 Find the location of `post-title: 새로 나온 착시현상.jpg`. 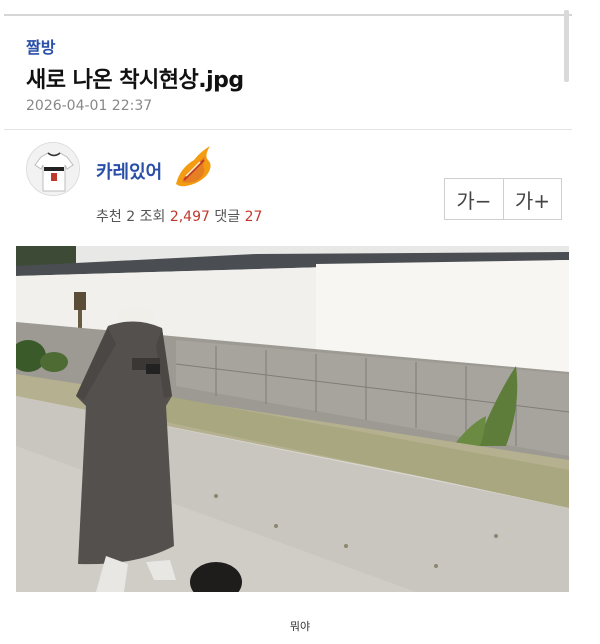

post-title: 새로 나온 착시현상.jpg is located at coordinates (135, 80).